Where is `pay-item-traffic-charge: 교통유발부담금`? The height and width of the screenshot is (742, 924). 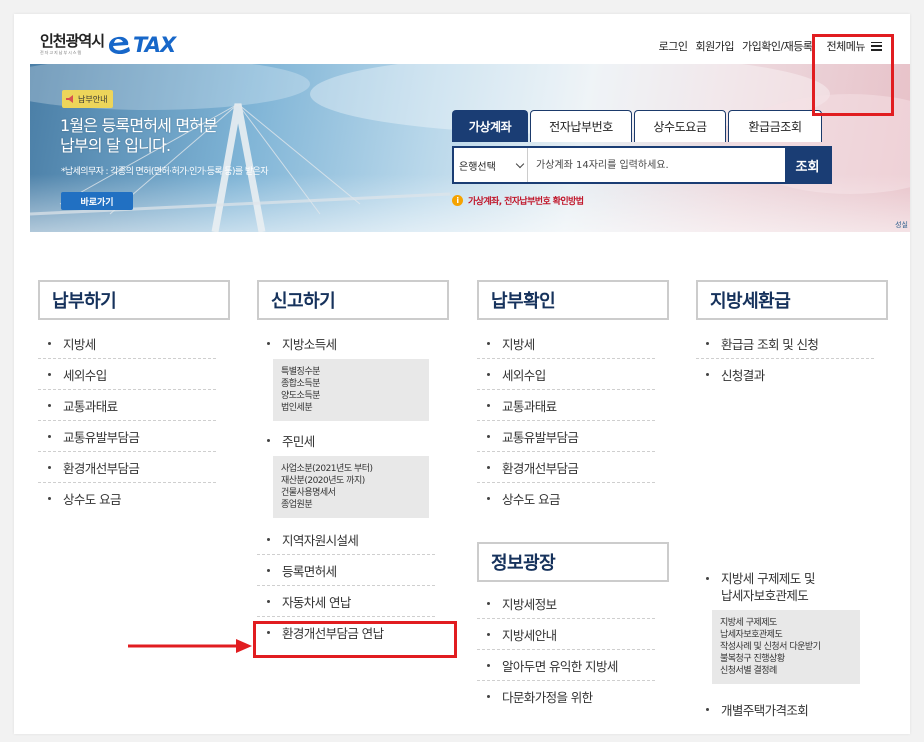
pay-item-traffic-charge: 교통유발부담금 is located at coordinates (127, 436).